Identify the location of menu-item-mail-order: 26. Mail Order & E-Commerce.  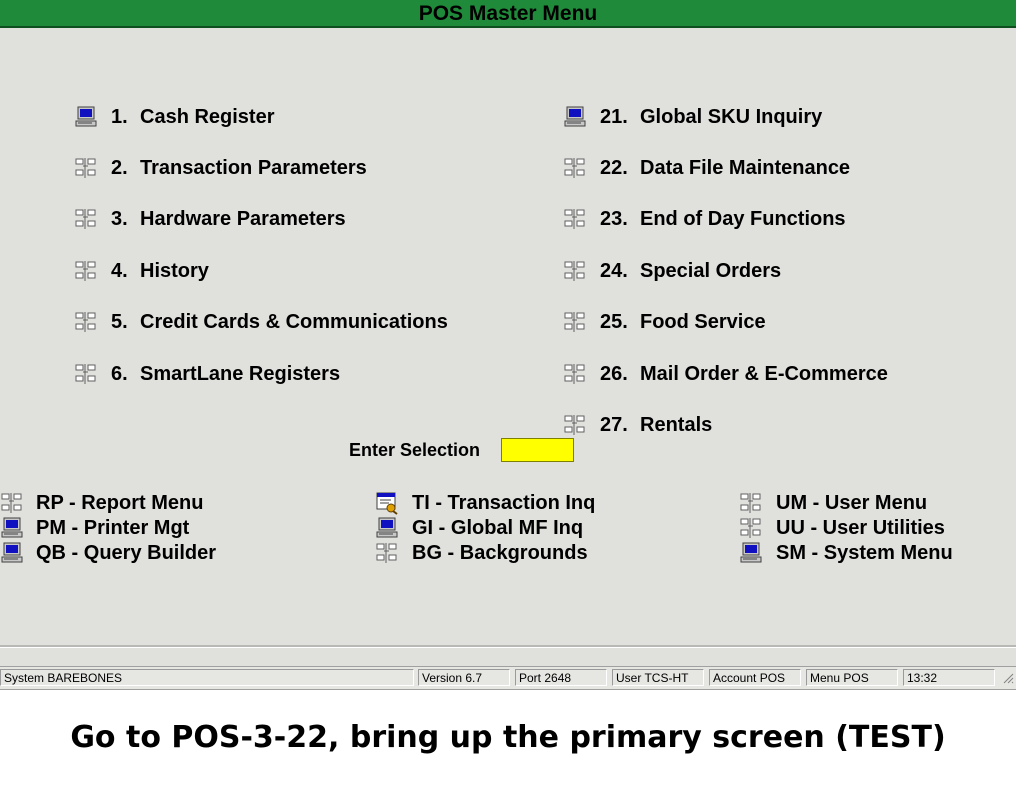
(743, 374).